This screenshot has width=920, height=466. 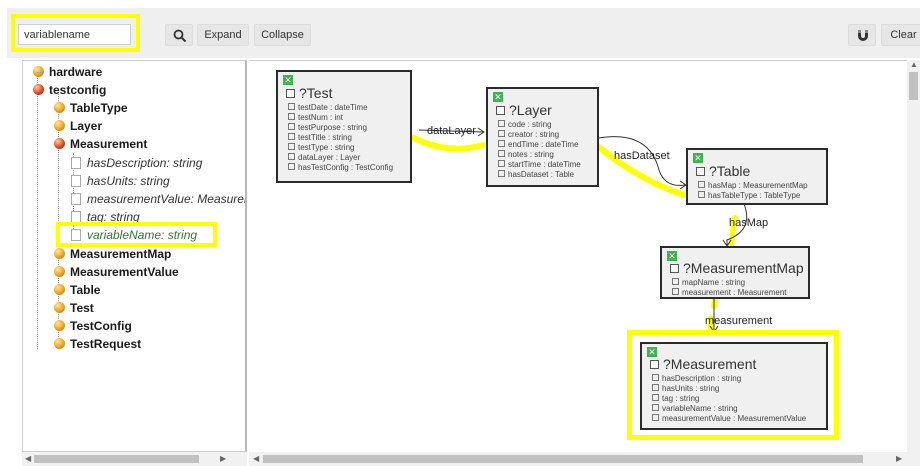 What do you see at coordinates (109, 144) in the screenshot?
I see `tree-item-label: Measurement` at bounding box center [109, 144].